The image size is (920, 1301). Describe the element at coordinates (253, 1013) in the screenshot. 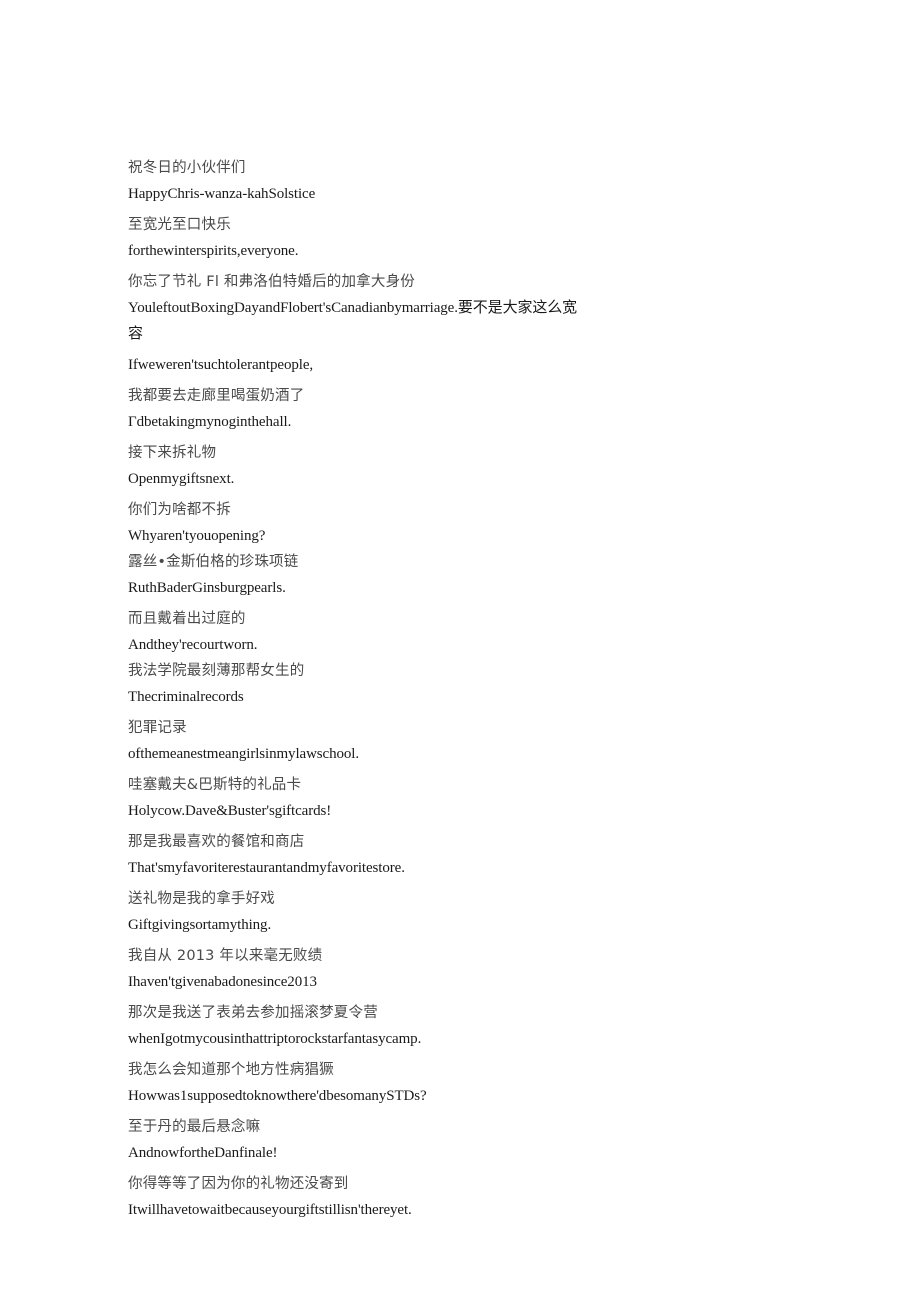

I see `subtitle-line-source: 那次是我送了表弟去参加摇滚梦夏令营` at that location.